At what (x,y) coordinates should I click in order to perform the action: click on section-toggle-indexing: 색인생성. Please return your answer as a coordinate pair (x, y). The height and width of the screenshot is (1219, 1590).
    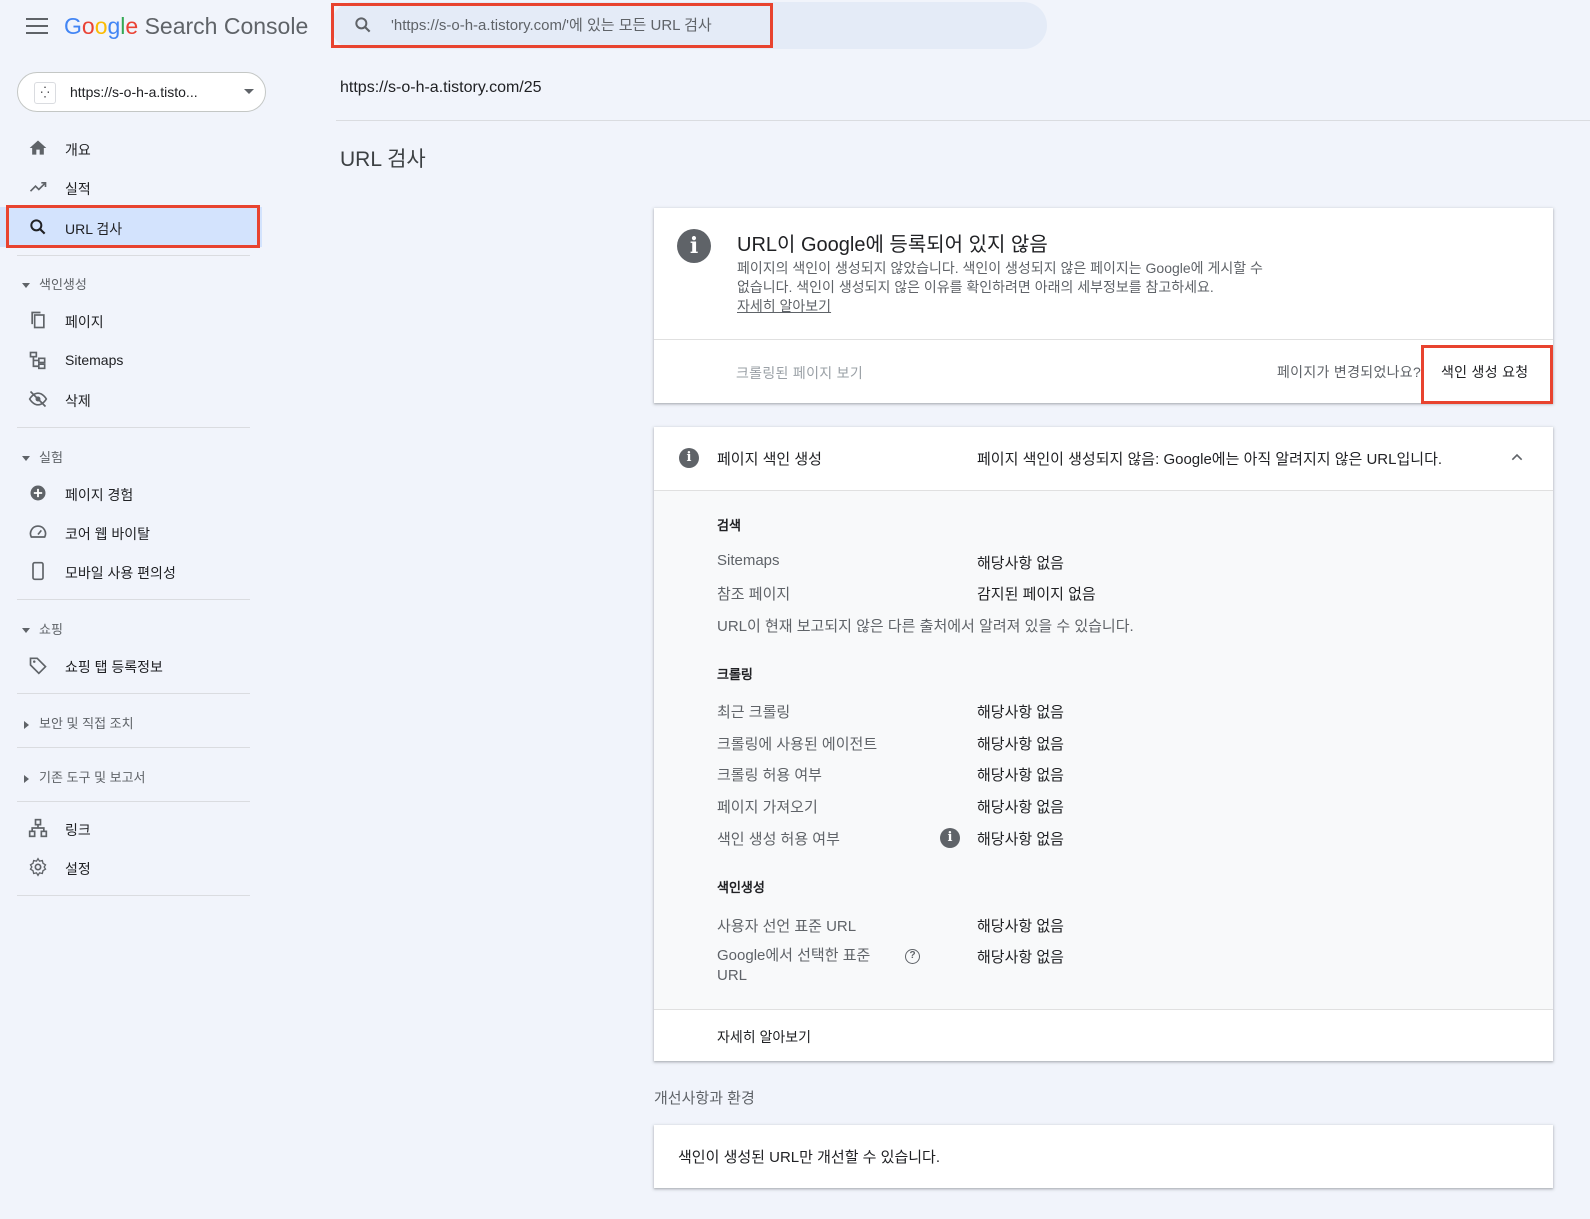
    Looking at the image, I should click on (54, 283).